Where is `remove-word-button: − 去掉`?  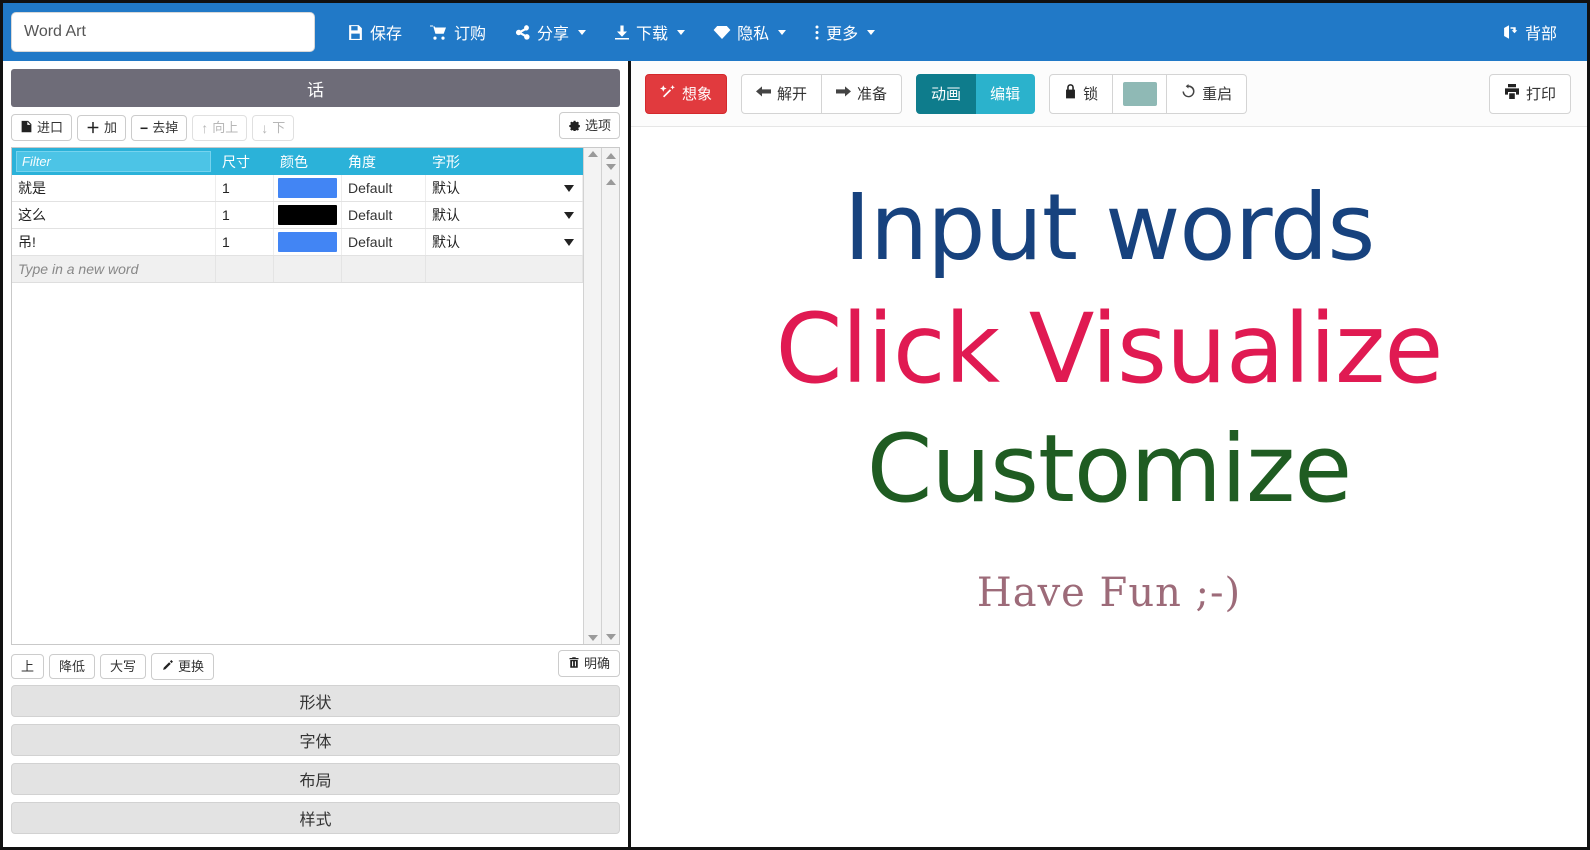
remove-word-button: − 去掉 is located at coordinates (159, 127).